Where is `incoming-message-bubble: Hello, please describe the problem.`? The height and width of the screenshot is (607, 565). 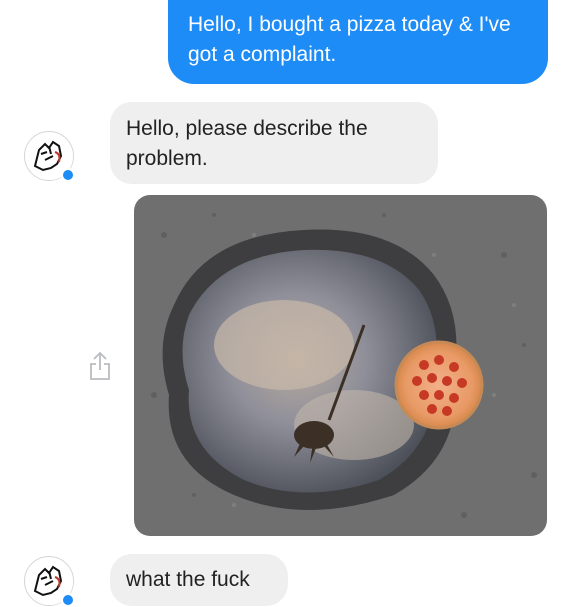 incoming-message-bubble: Hello, please describe the problem. is located at coordinates (274, 143).